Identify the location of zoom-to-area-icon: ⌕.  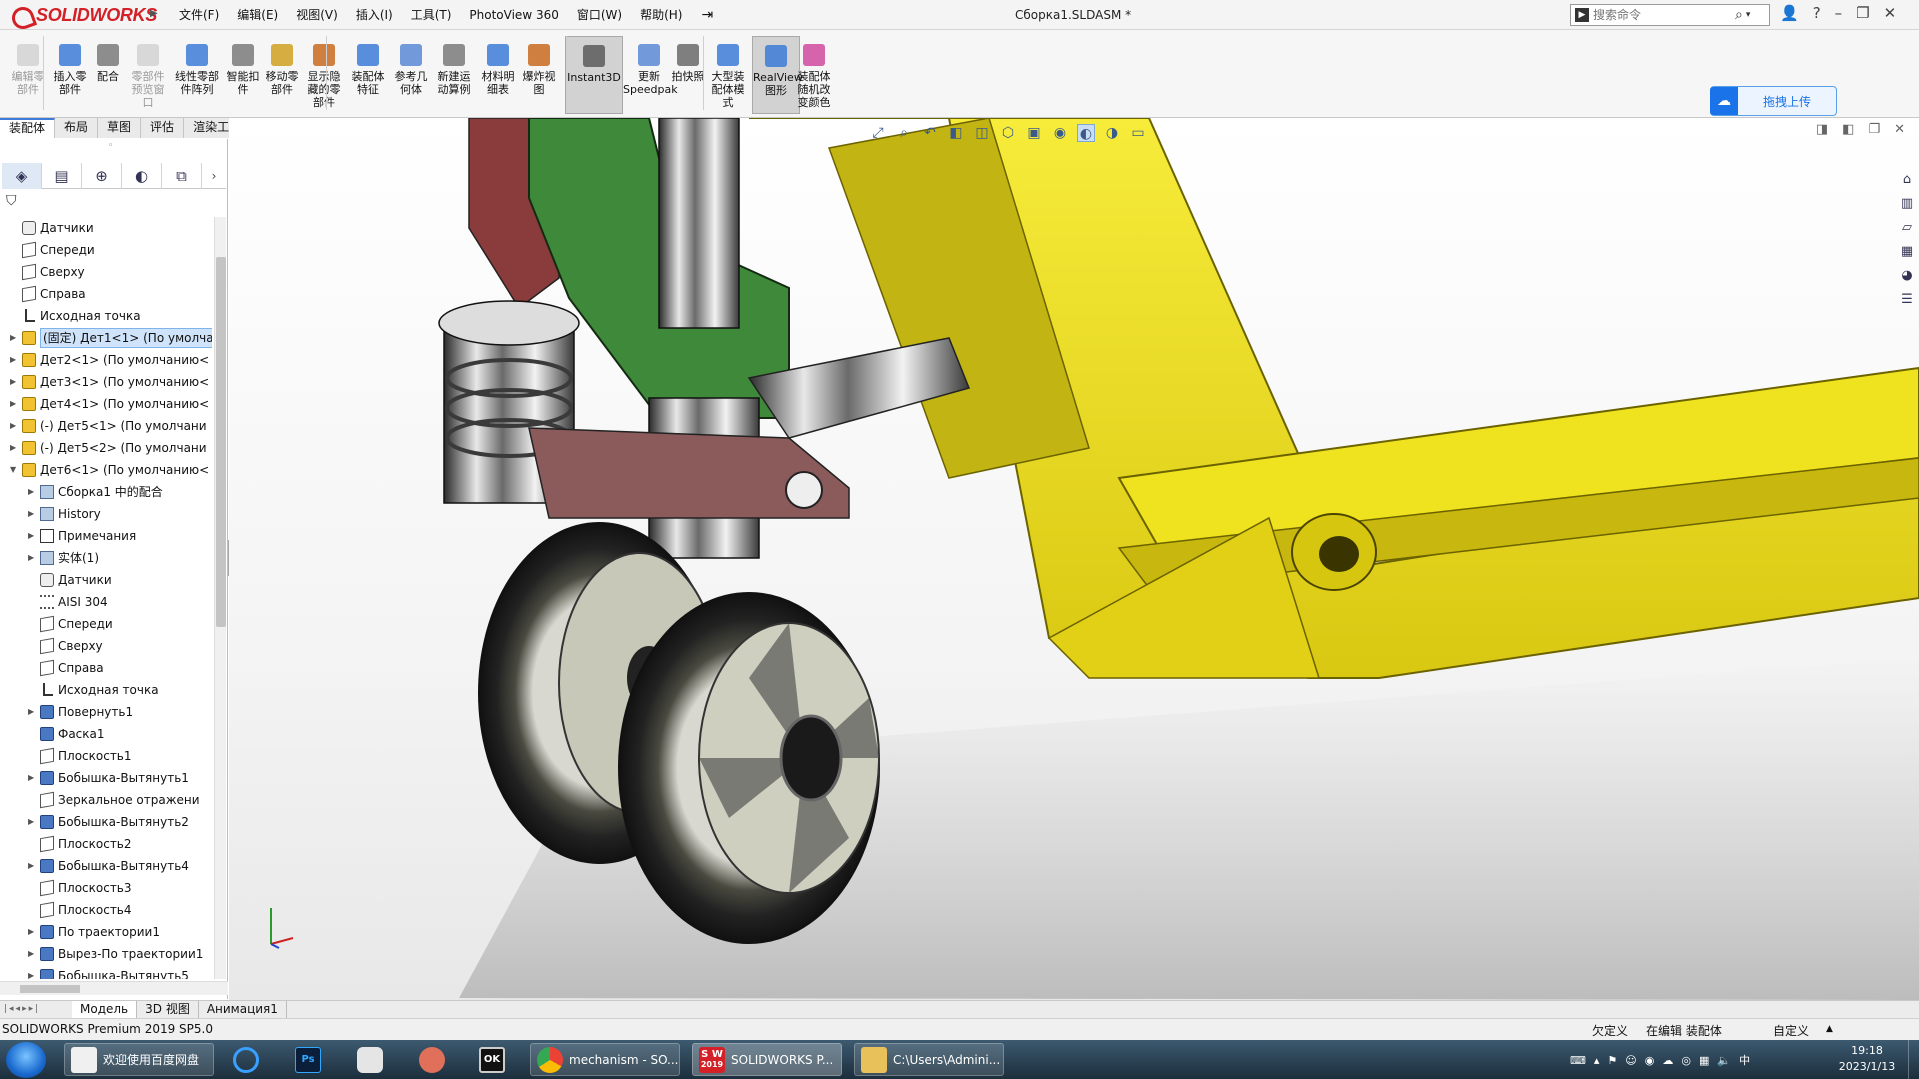
(904, 133).